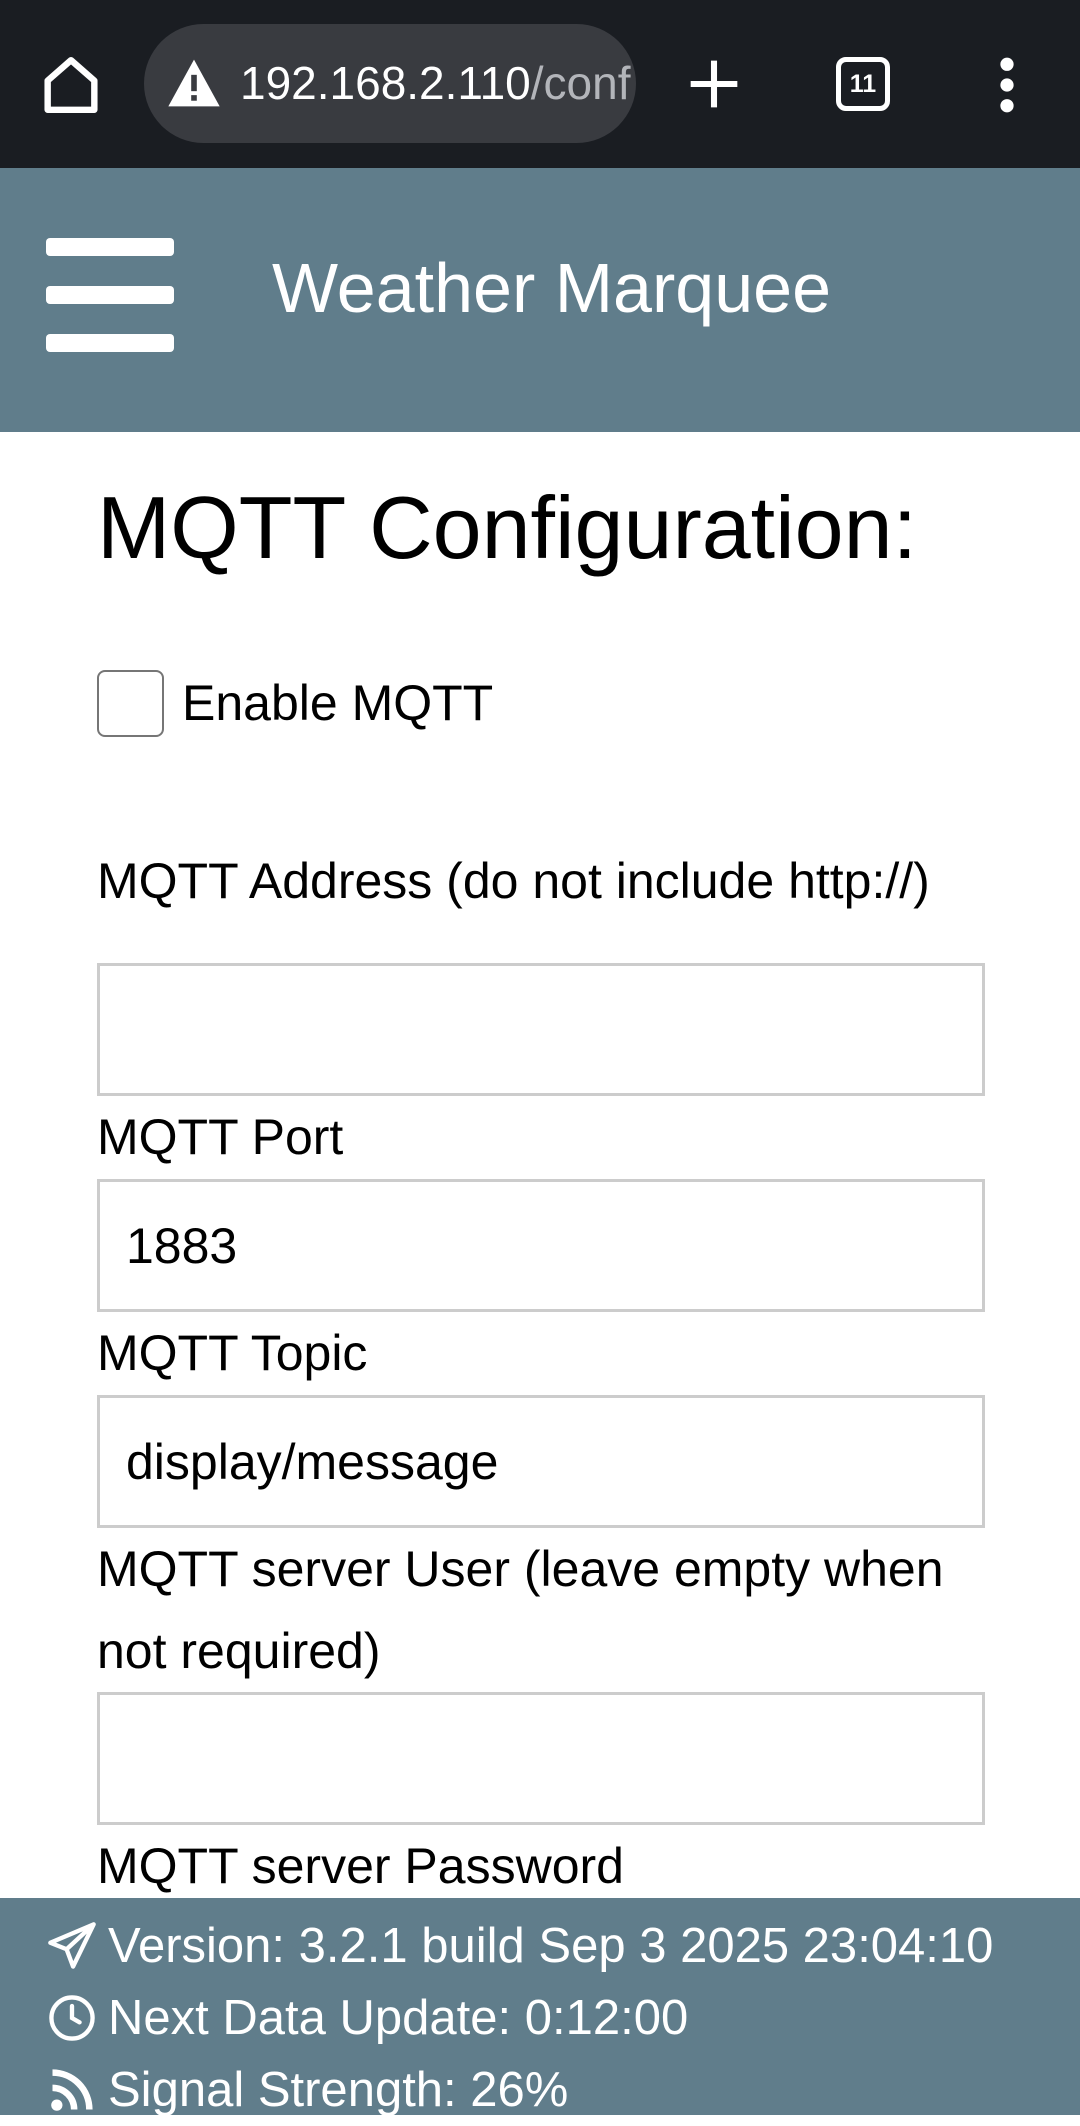  Describe the element at coordinates (541, 1758) in the screenshot. I see `mqtt-user-input` at that location.